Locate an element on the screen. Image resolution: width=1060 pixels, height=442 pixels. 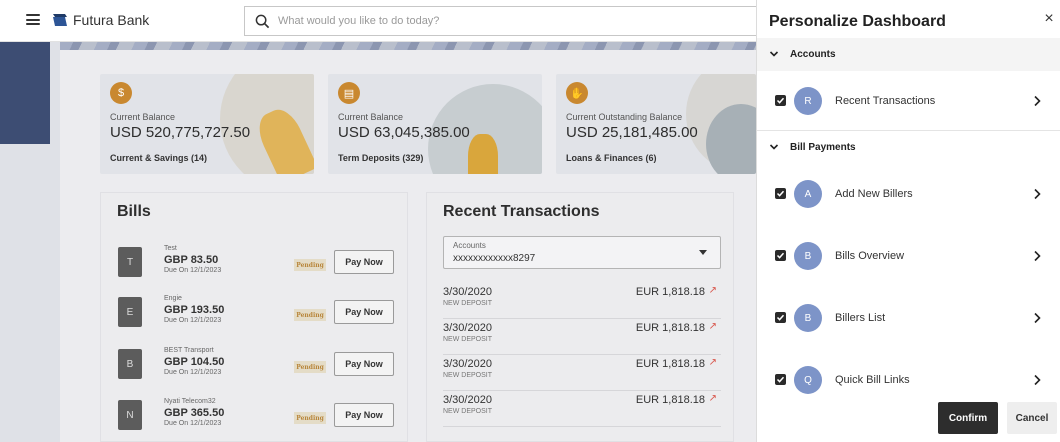
widget-label: Billers List is located at coordinates (860, 318).